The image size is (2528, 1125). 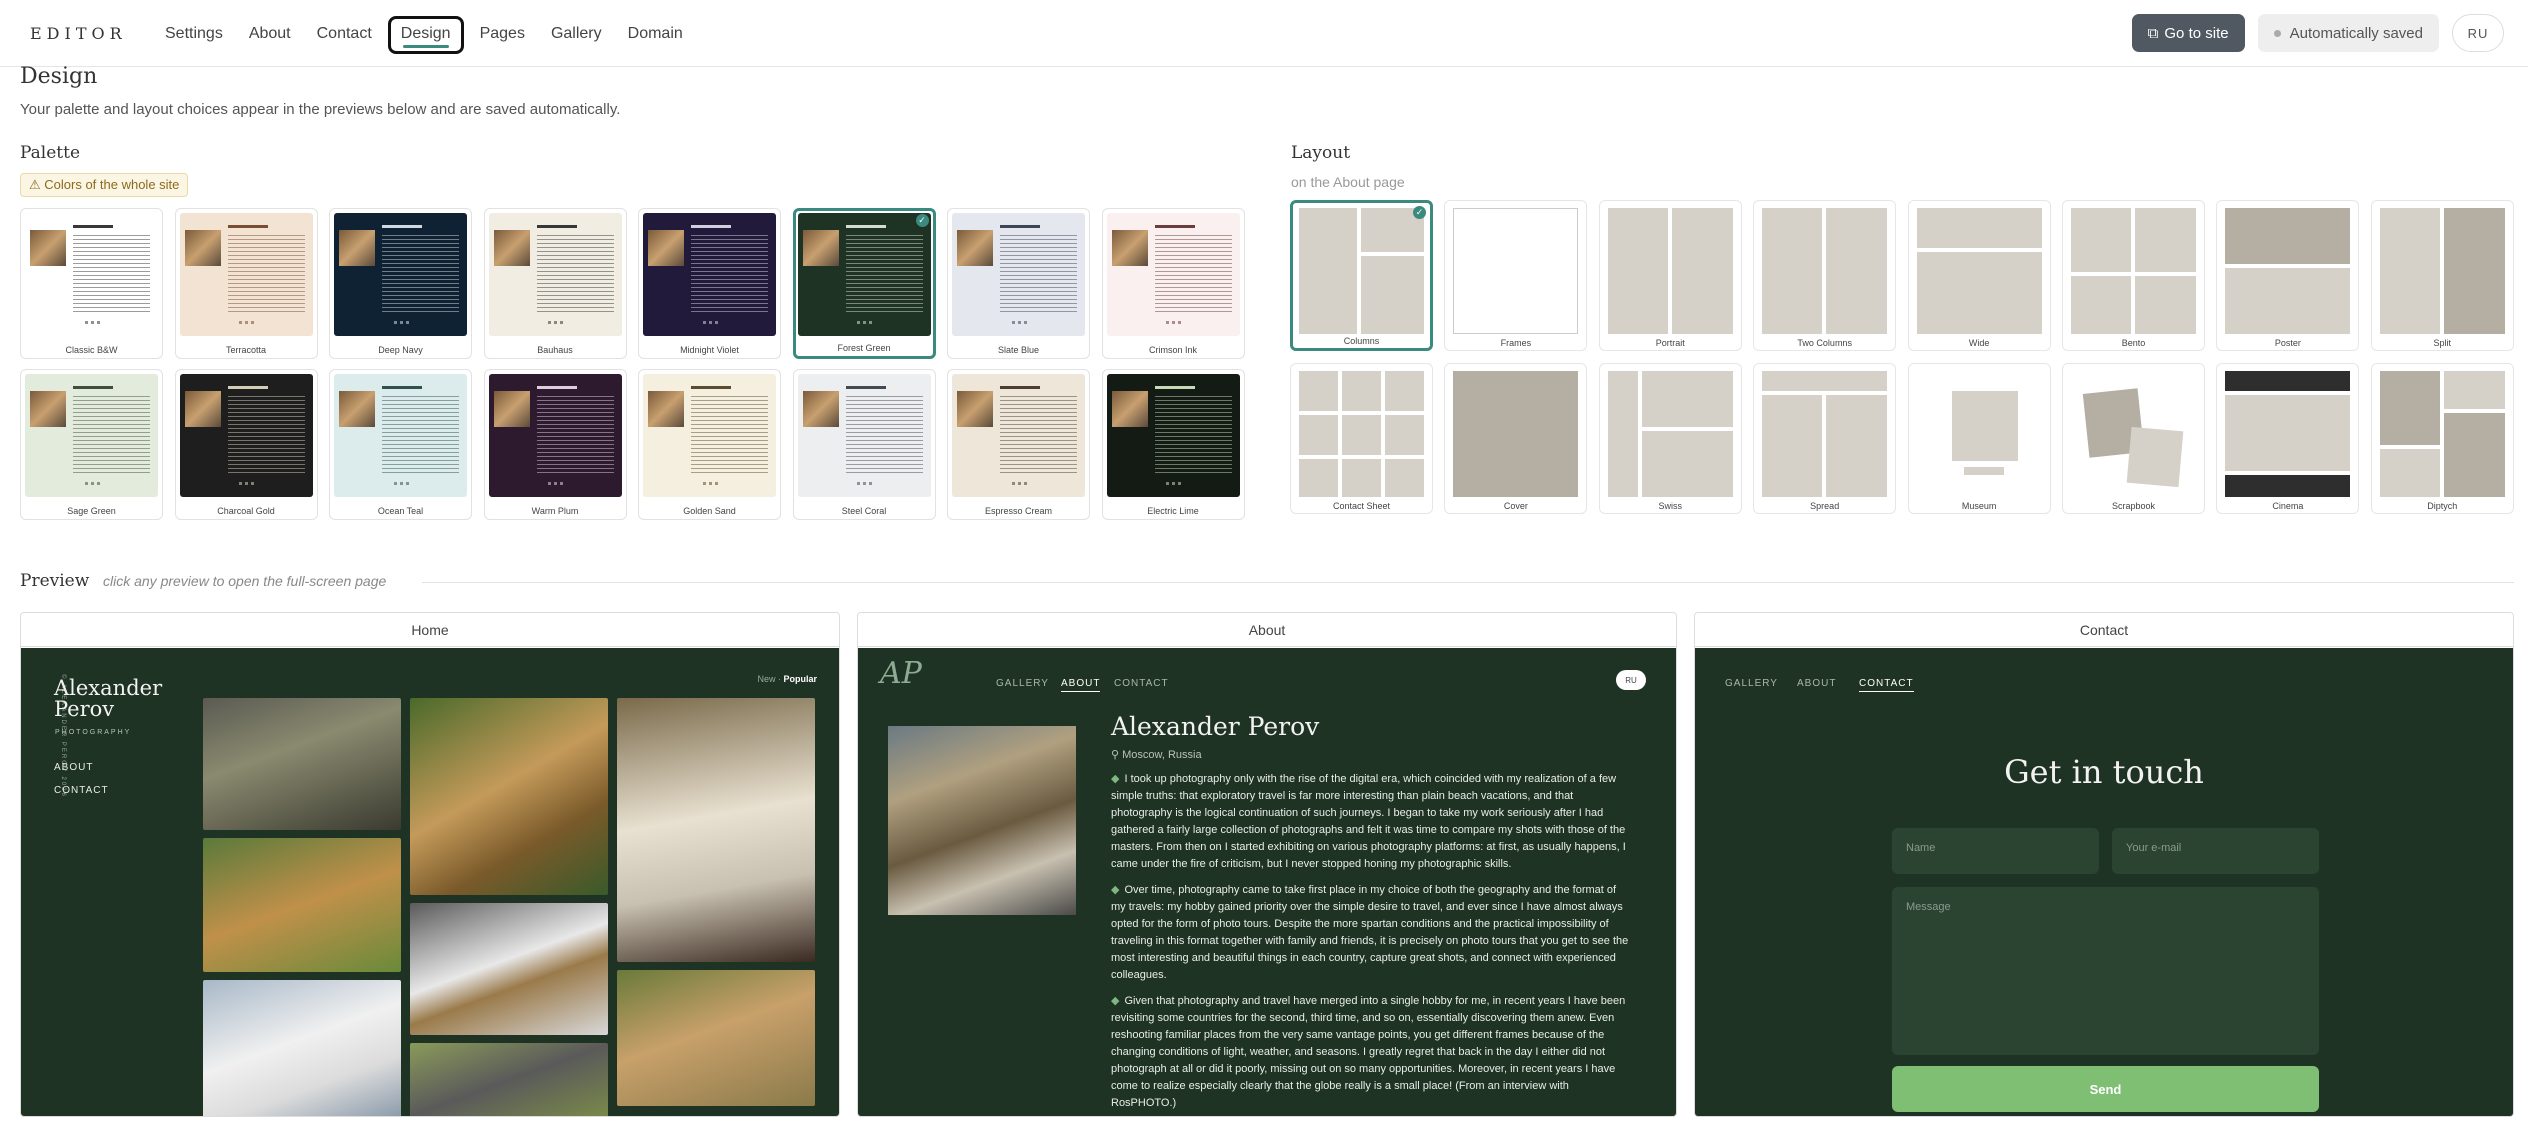 I want to click on layout-option: Wide, so click(x=1979, y=275).